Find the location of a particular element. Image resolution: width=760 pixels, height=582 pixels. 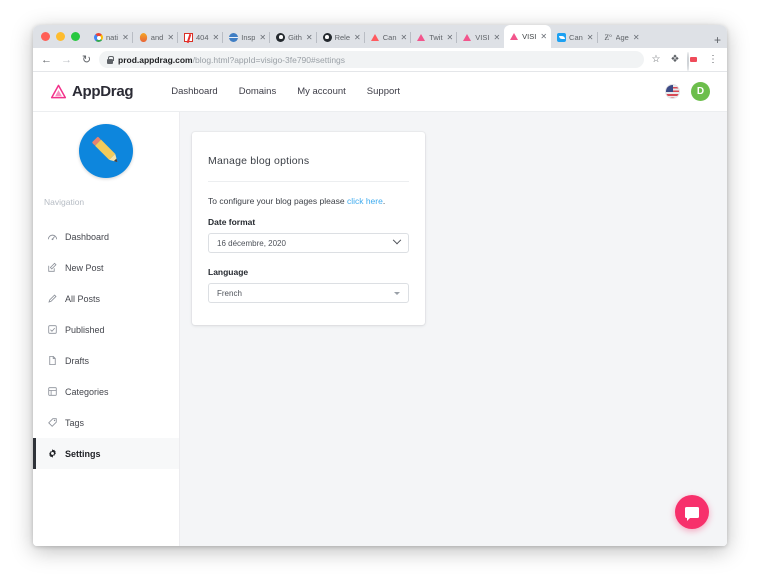

tab-label: 404 is located at coordinates (202, 37).